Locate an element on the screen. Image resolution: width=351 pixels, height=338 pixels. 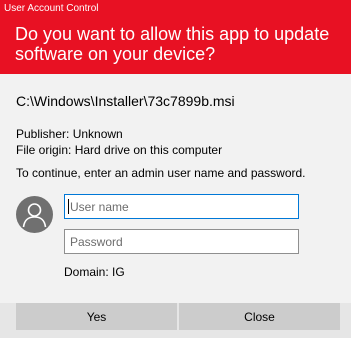
yes-button: Yes is located at coordinates (96, 316).